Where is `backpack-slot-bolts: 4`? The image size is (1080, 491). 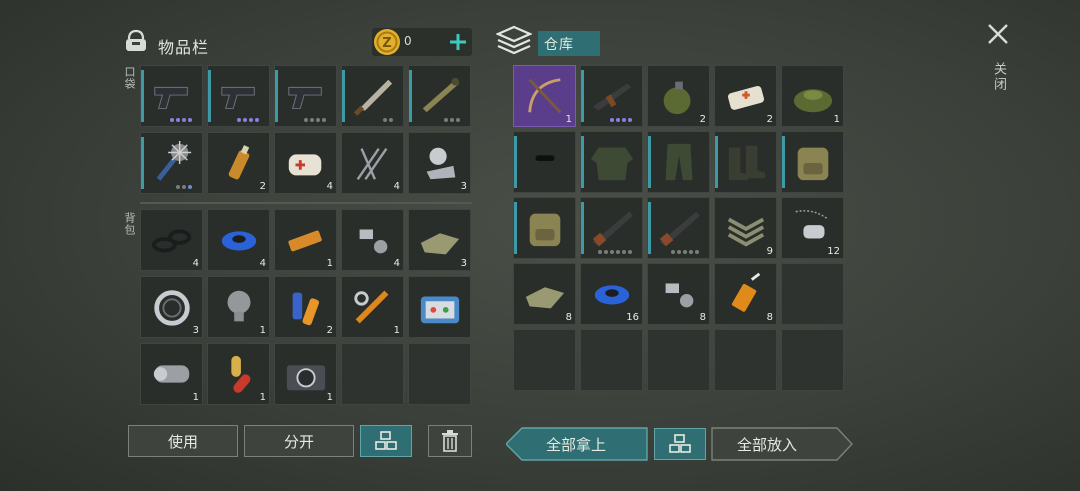
backpack-slot-bolts: 4 is located at coordinates (372, 240).